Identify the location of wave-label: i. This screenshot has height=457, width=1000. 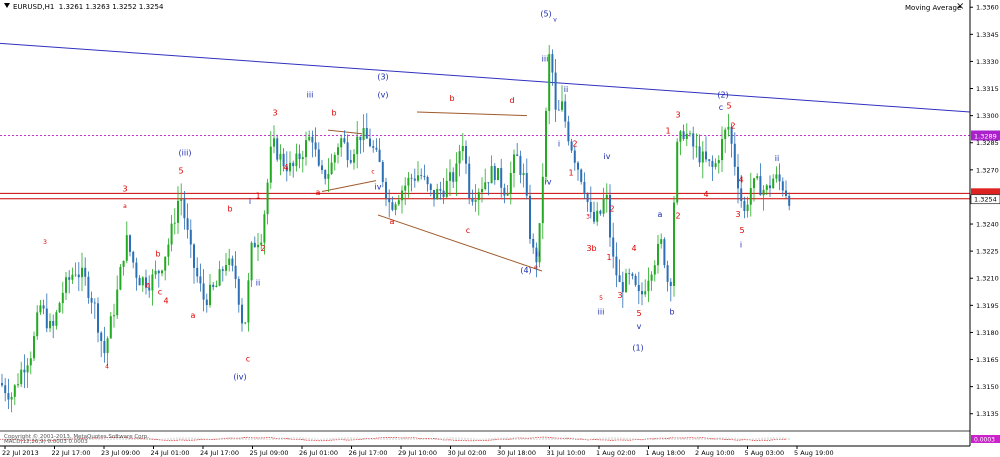
(559, 143).